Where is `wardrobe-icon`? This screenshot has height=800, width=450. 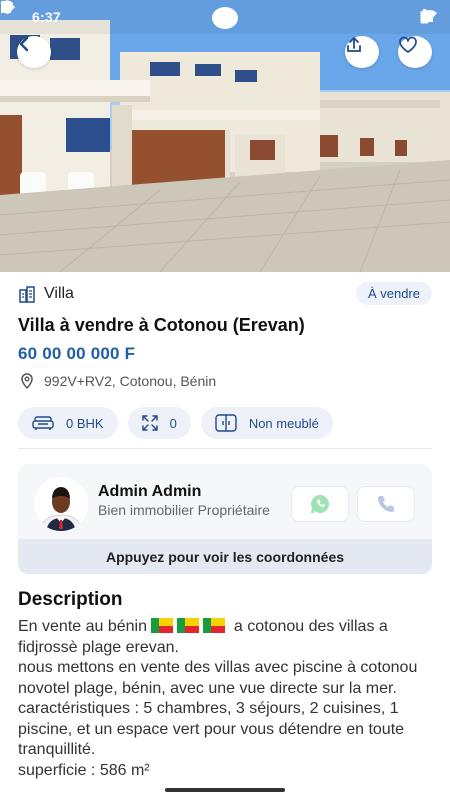
wardrobe-icon is located at coordinates (226, 423).